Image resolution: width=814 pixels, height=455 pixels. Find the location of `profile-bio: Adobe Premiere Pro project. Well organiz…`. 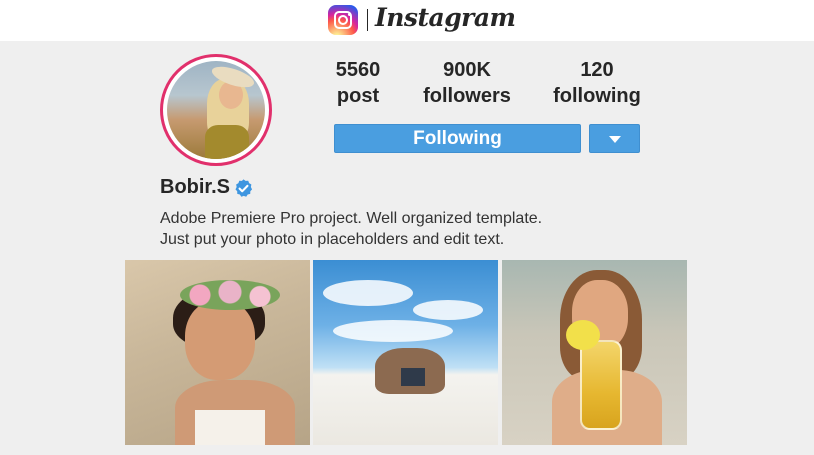

profile-bio: Adobe Premiere Pro project. Well organiz… is located at coordinates (351, 229).